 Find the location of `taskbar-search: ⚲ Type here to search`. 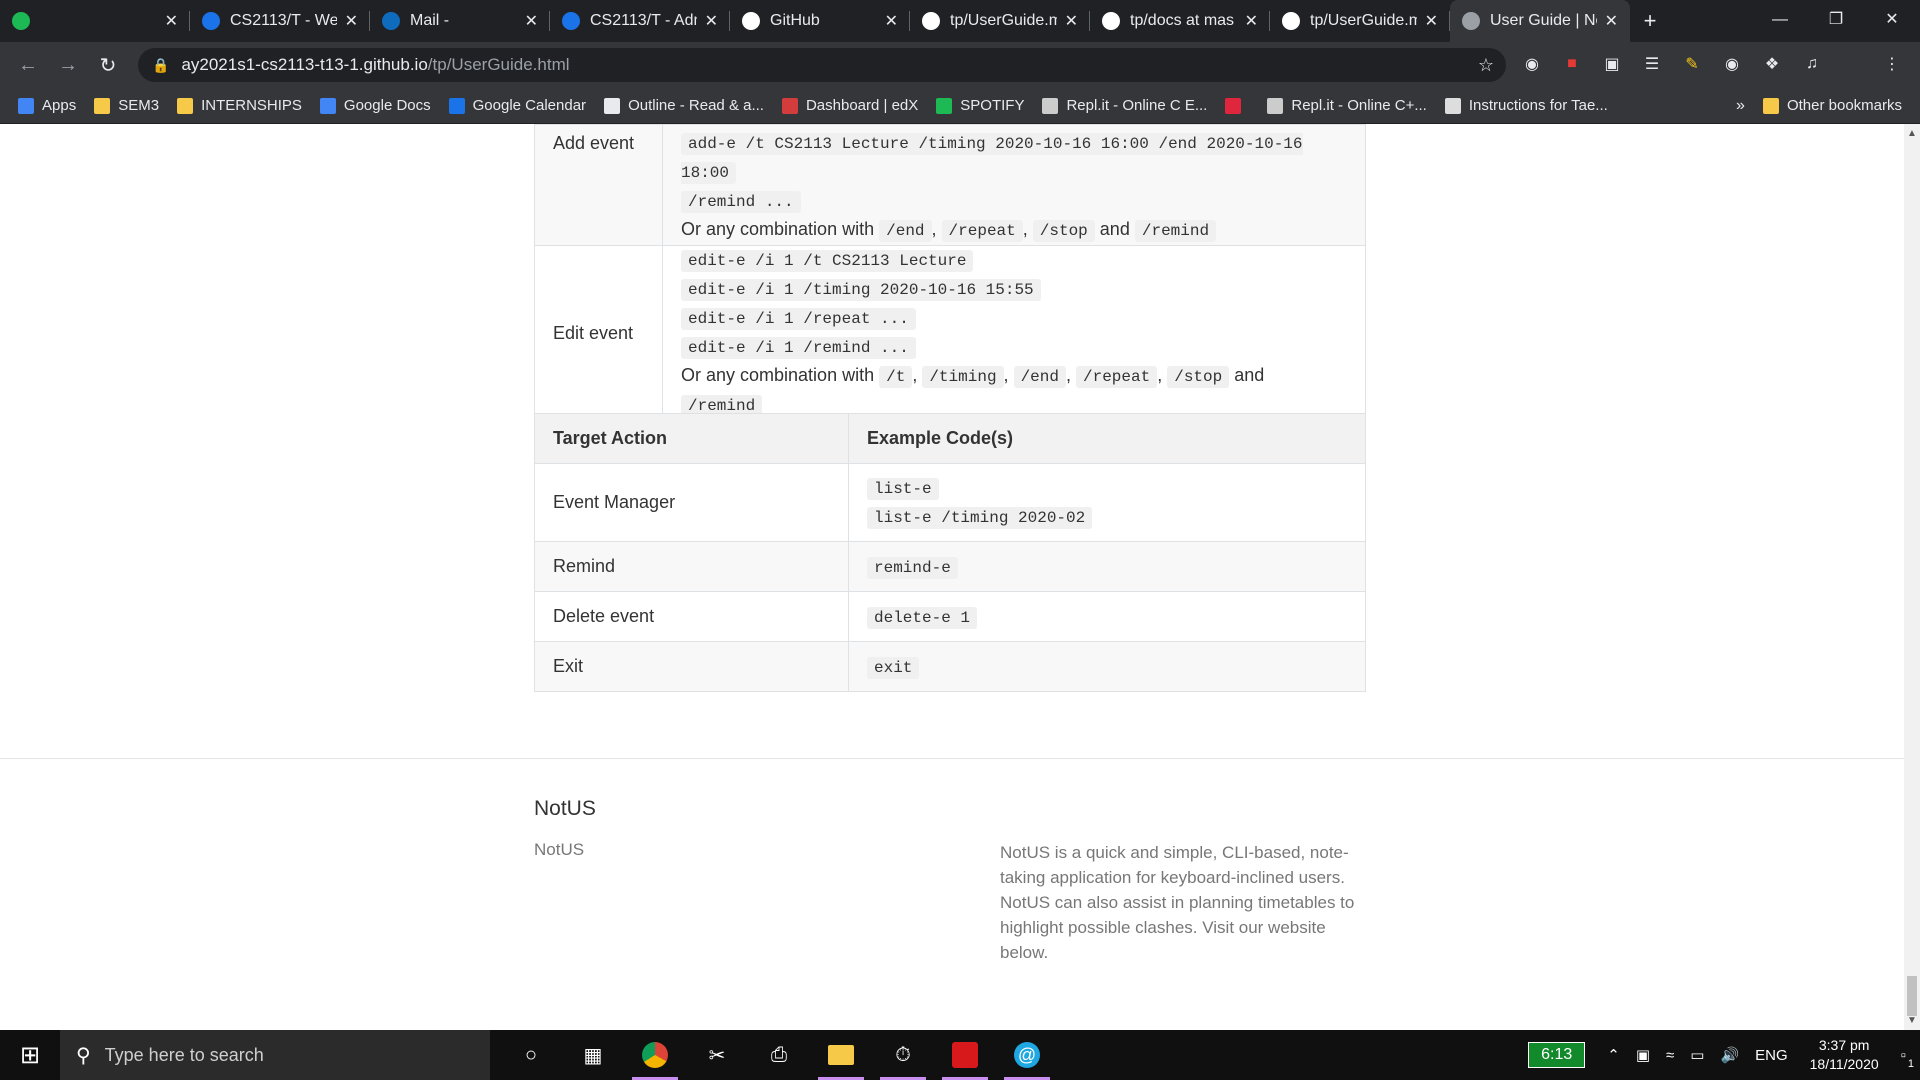

taskbar-search: ⚲ Type here to search is located at coordinates (275, 1055).